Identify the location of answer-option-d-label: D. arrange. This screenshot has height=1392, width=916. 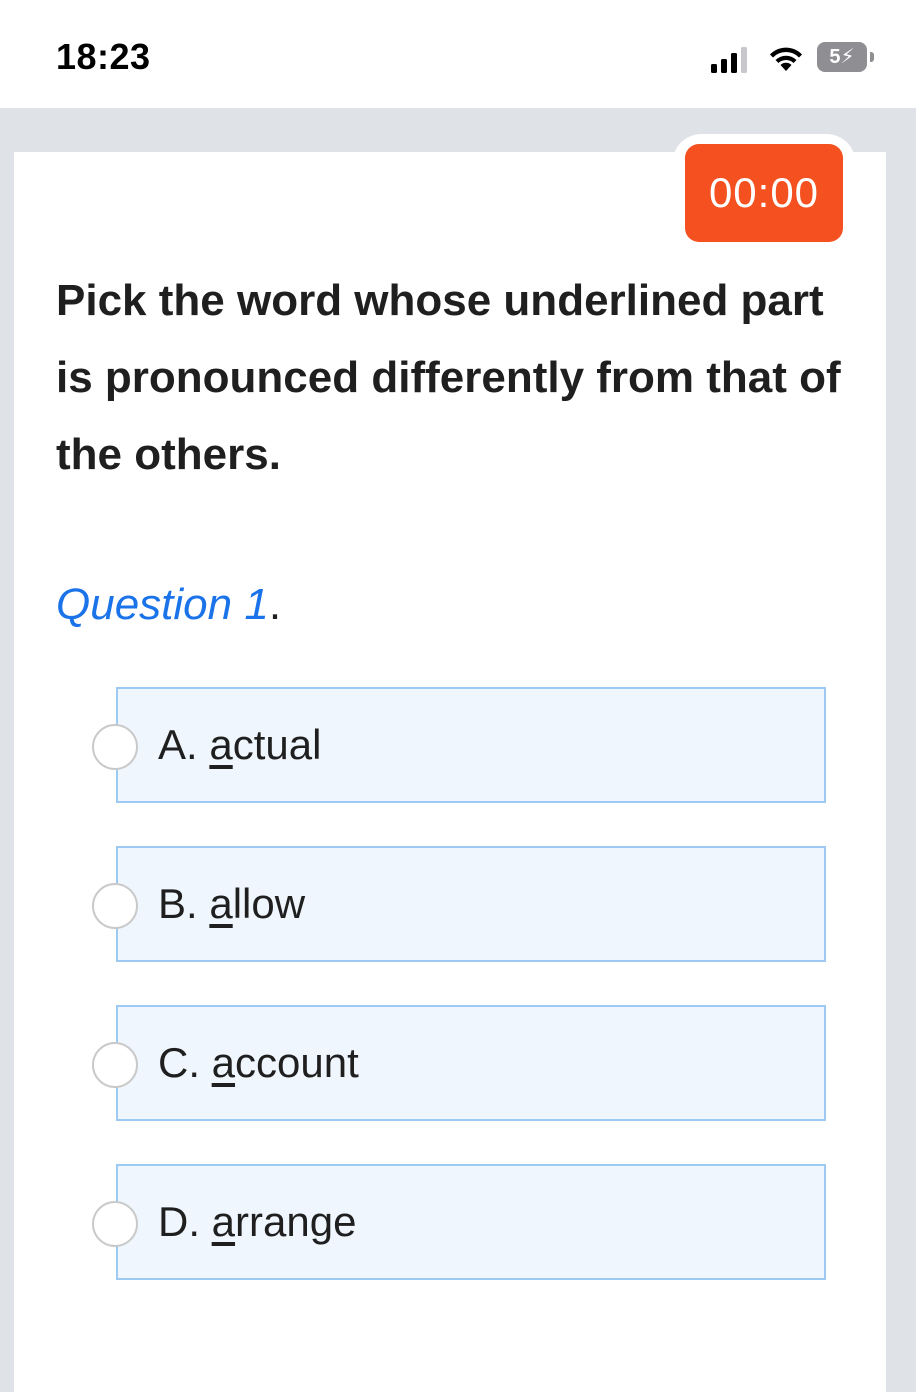
(257, 1222).